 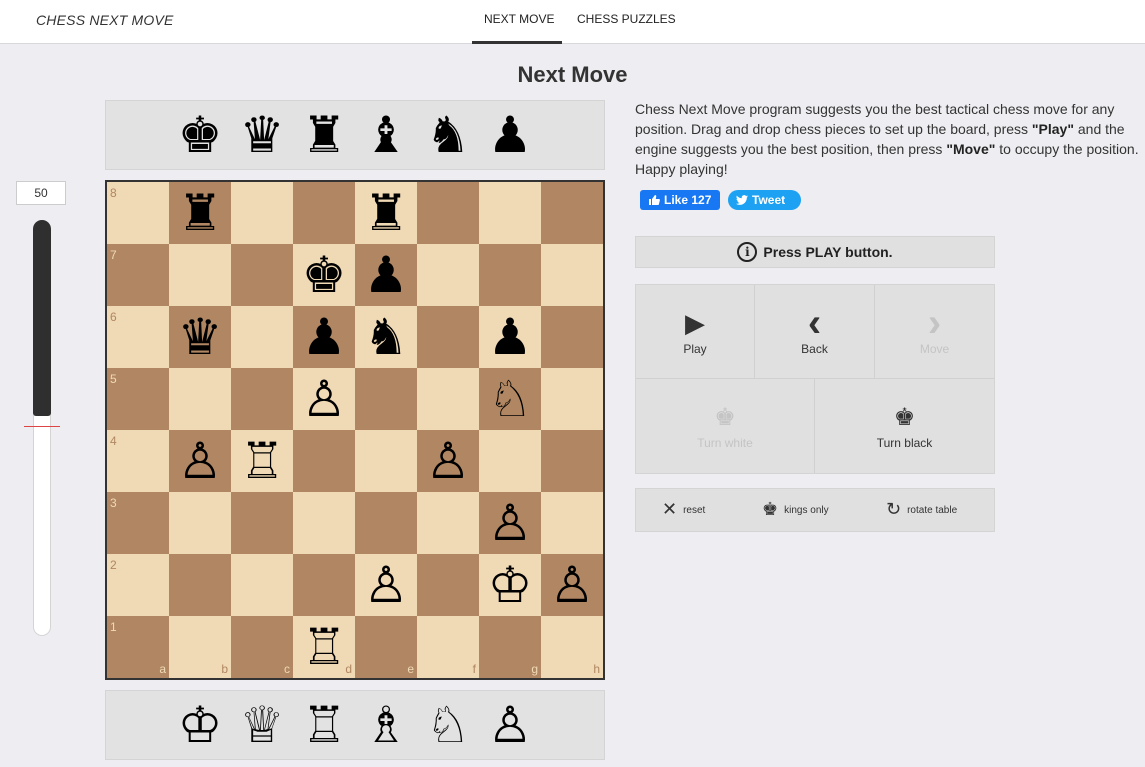 I want to click on tray-white-pawn: ♙, so click(x=510, y=725).